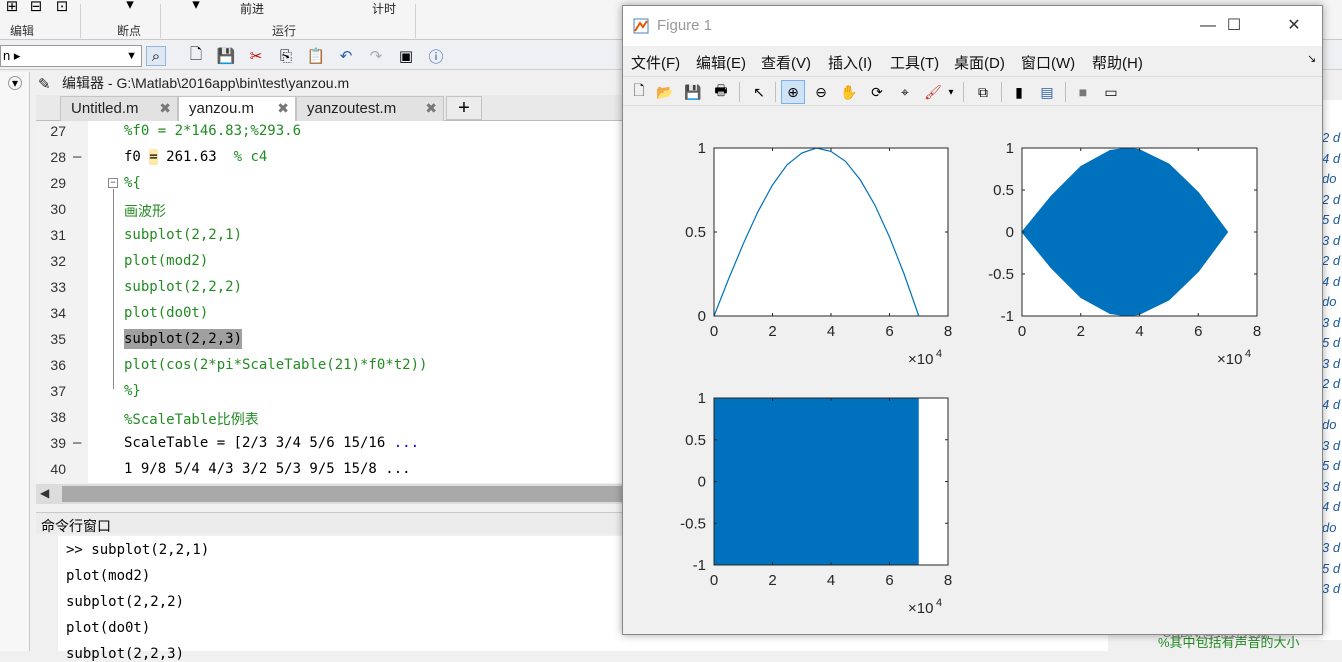  Describe the element at coordinates (849, 92) in the screenshot. I see `pan-hand-icon: ✋` at that location.